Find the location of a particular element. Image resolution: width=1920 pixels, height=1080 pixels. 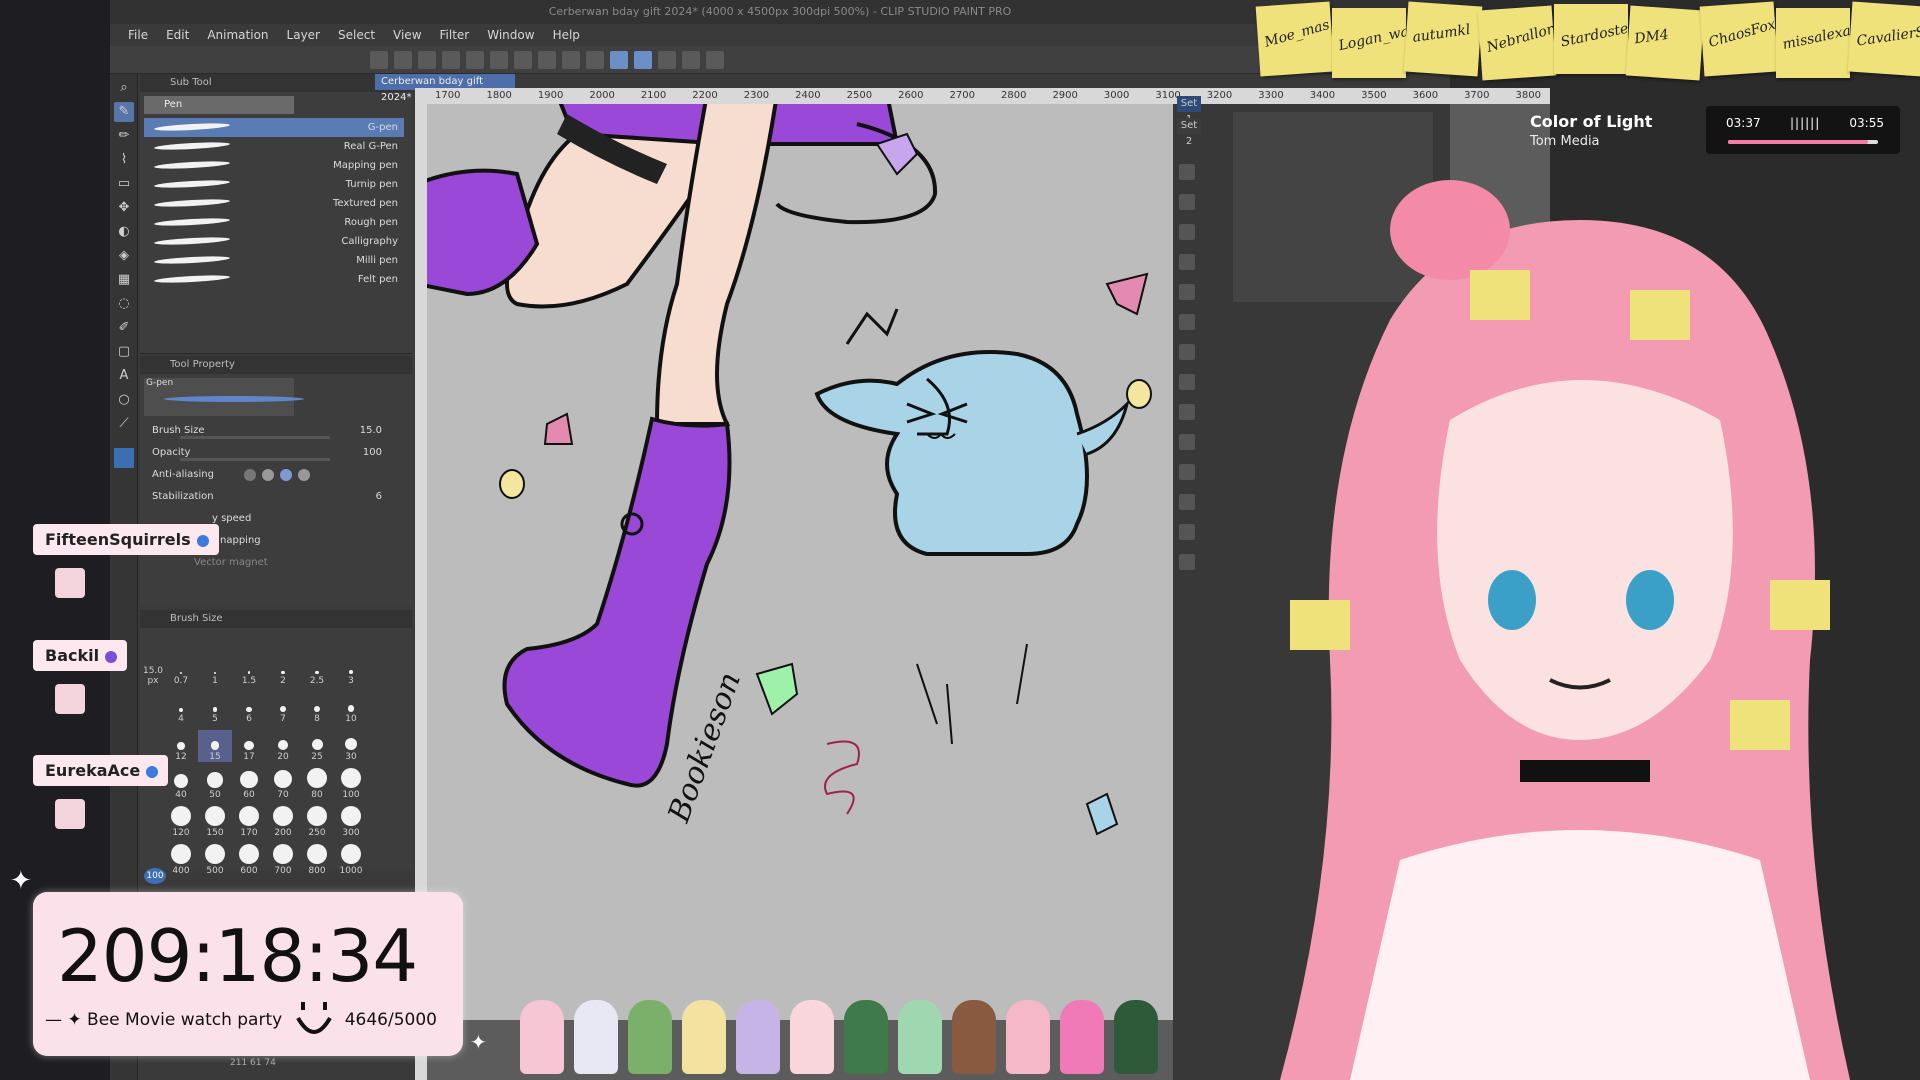

brush-item-calligraphy: Calligraphy is located at coordinates (274, 241).